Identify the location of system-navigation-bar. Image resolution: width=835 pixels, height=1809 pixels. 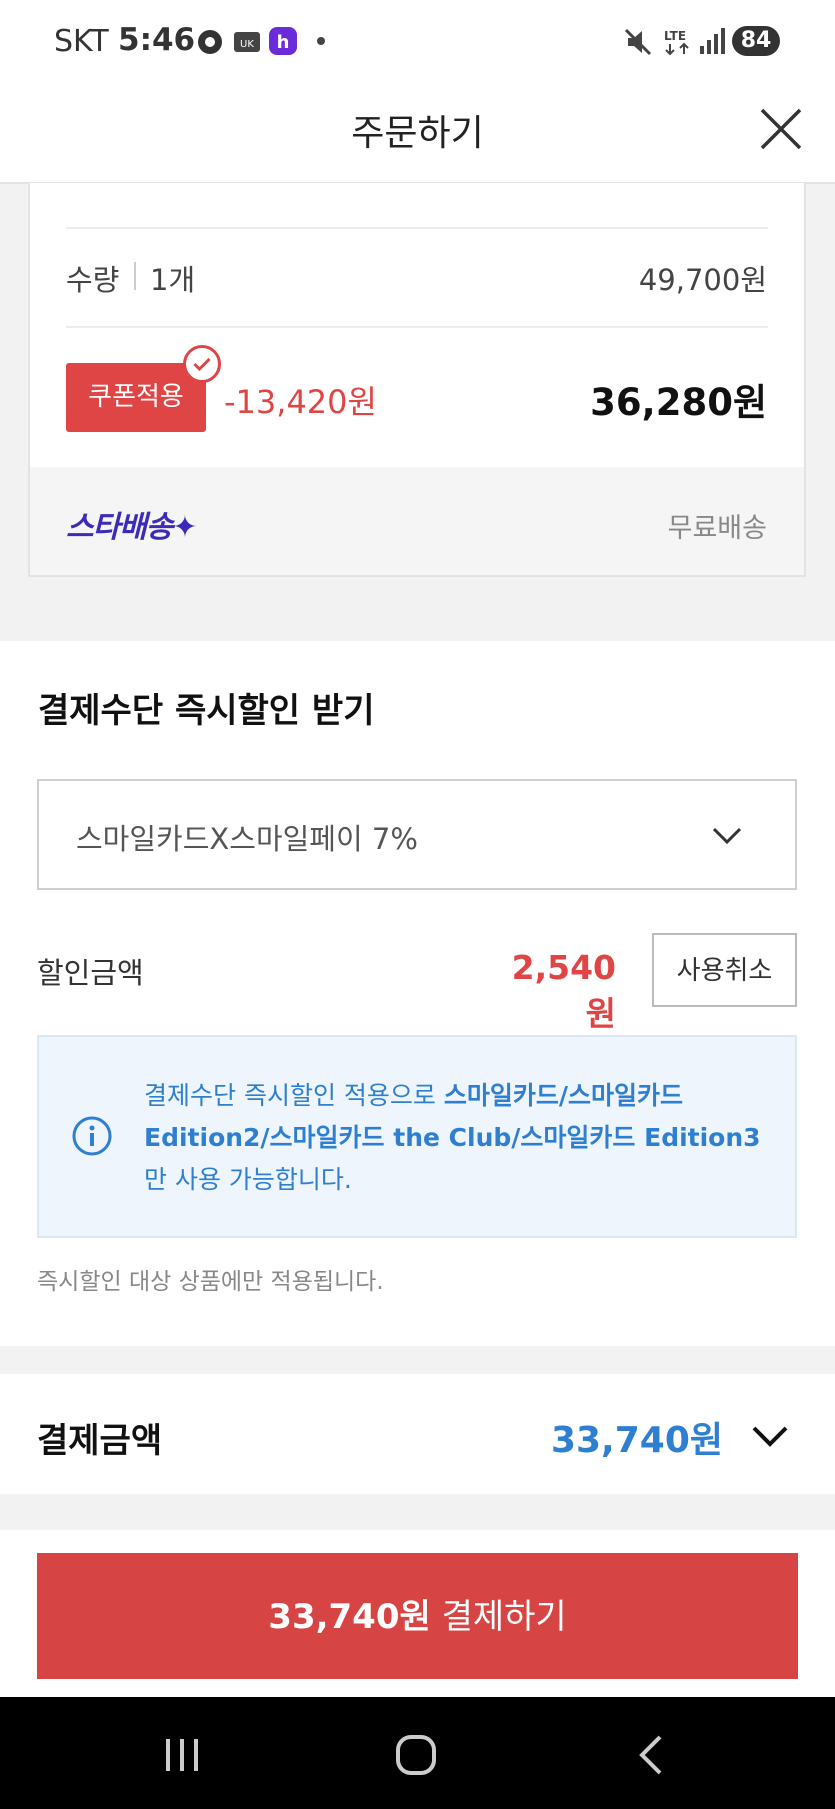
(417, 1753).